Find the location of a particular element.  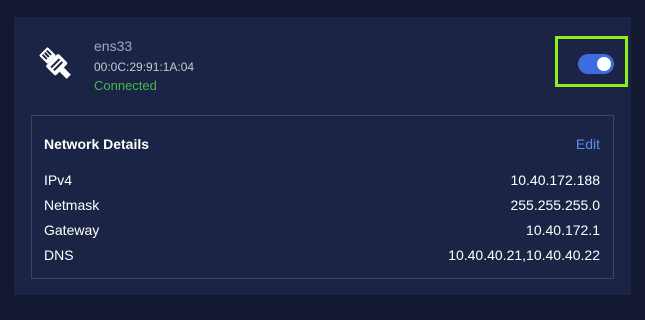

toggle-knob is located at coordinates (604, 64).